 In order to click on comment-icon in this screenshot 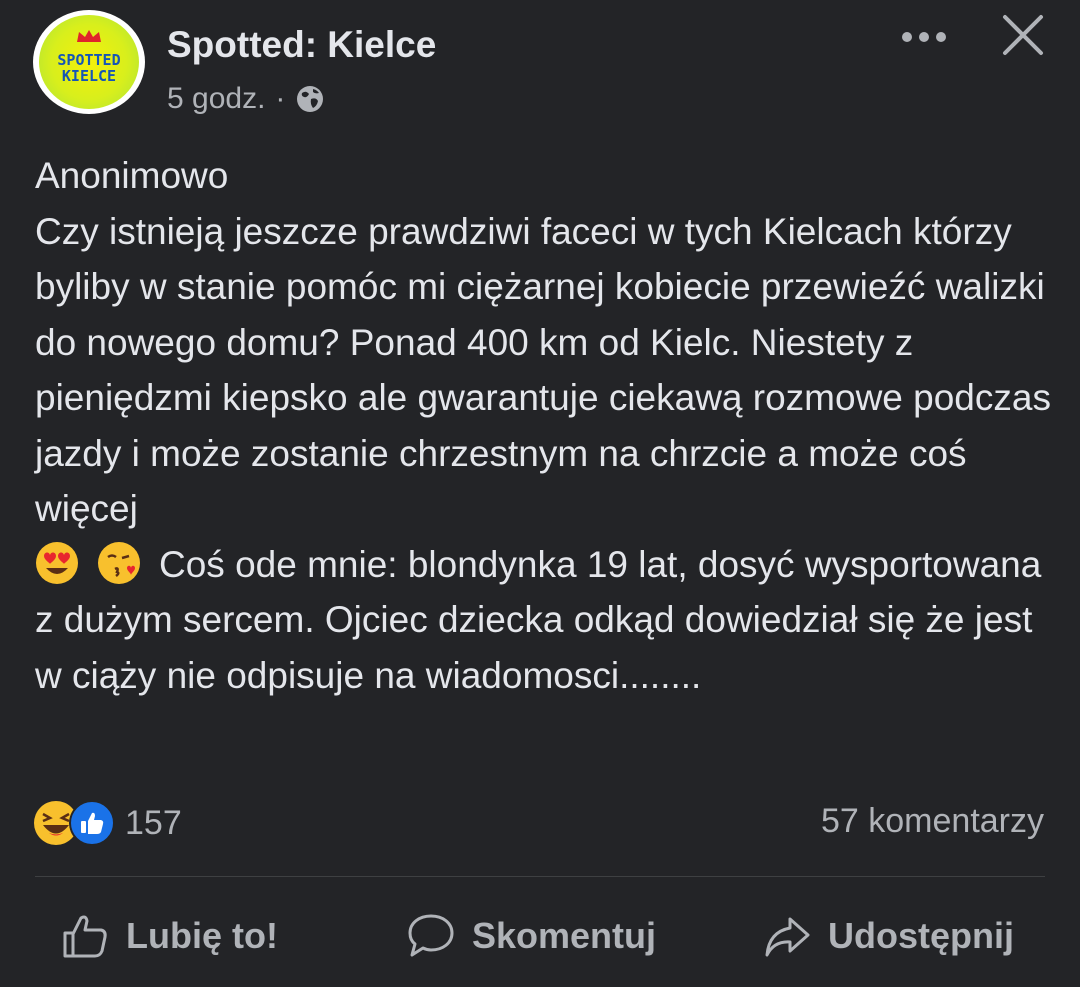, I will do `click(431, 935)`.